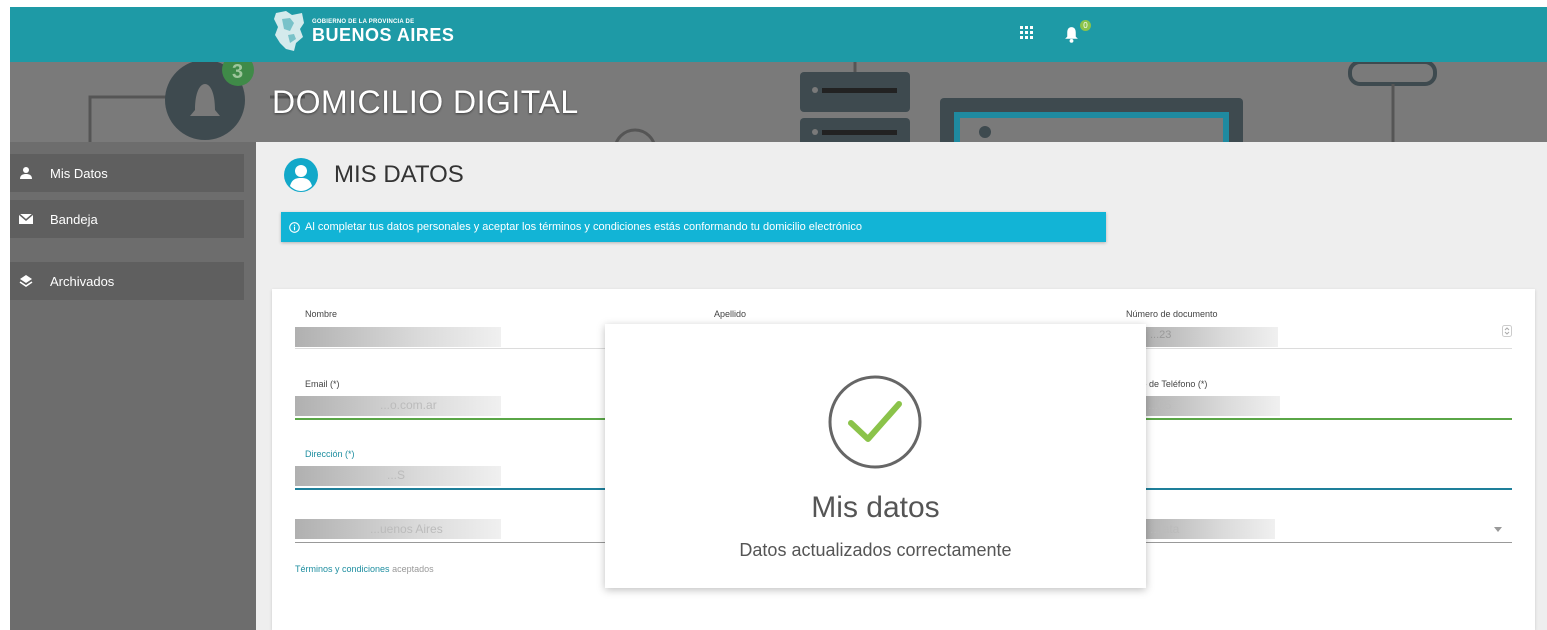 This screenshot has width=1547, height=630. I want to click on dialog-title: Mis datos, so click(875, 507).